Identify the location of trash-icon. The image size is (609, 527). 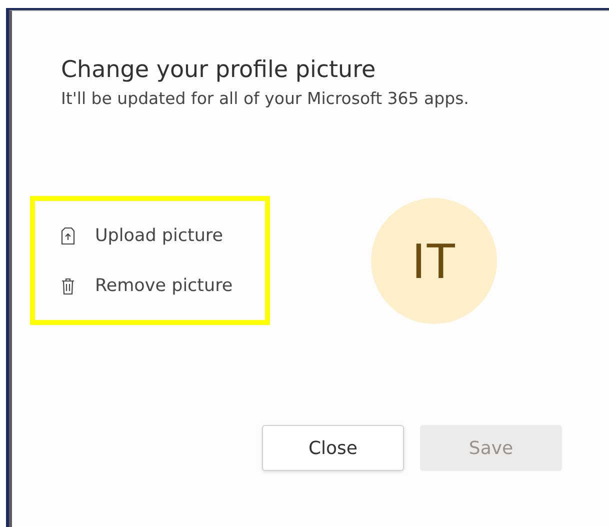
(68, 285).